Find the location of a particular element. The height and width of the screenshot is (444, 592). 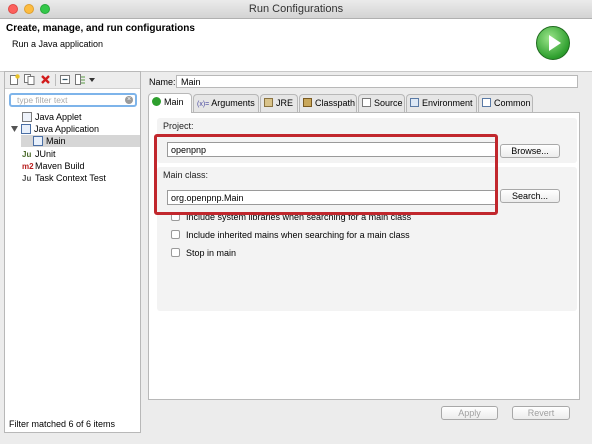

source-icon is located at coordinates (366, 102).